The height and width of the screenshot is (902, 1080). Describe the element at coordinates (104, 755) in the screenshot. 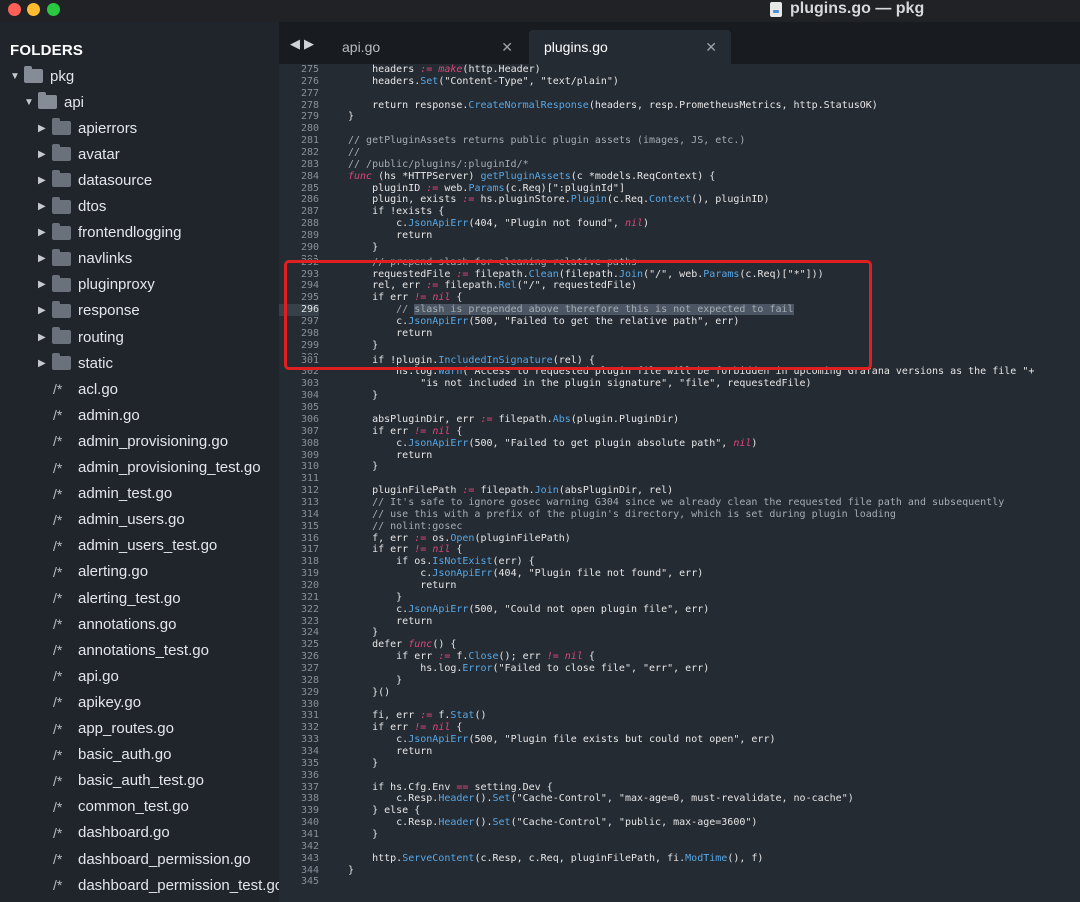

I see `sidebar-file: /* basic_auth.go` at that location.